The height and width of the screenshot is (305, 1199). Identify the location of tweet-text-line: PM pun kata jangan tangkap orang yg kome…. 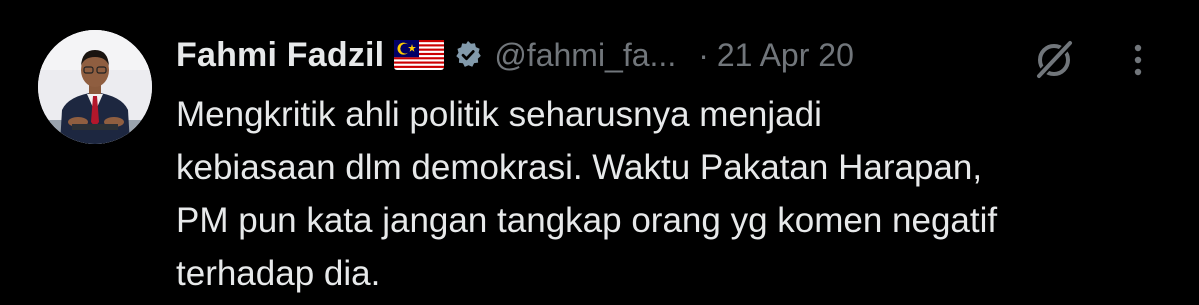
(587, 220).